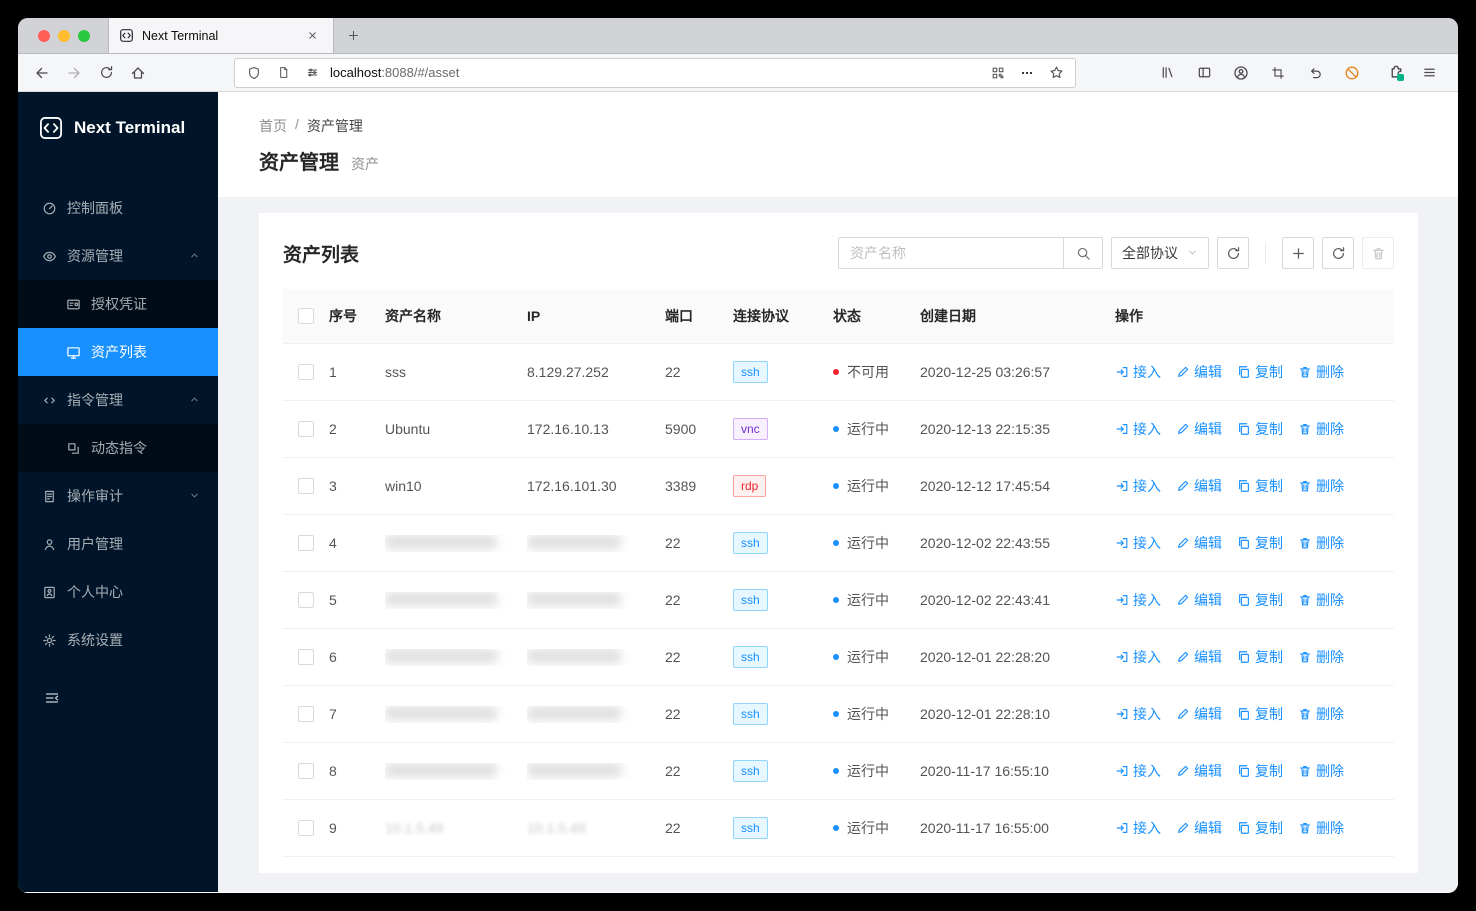 Image resolution: width=1476 pixels, height=911 pixels. I want to click on minimize-window-button, so click(64, 35).